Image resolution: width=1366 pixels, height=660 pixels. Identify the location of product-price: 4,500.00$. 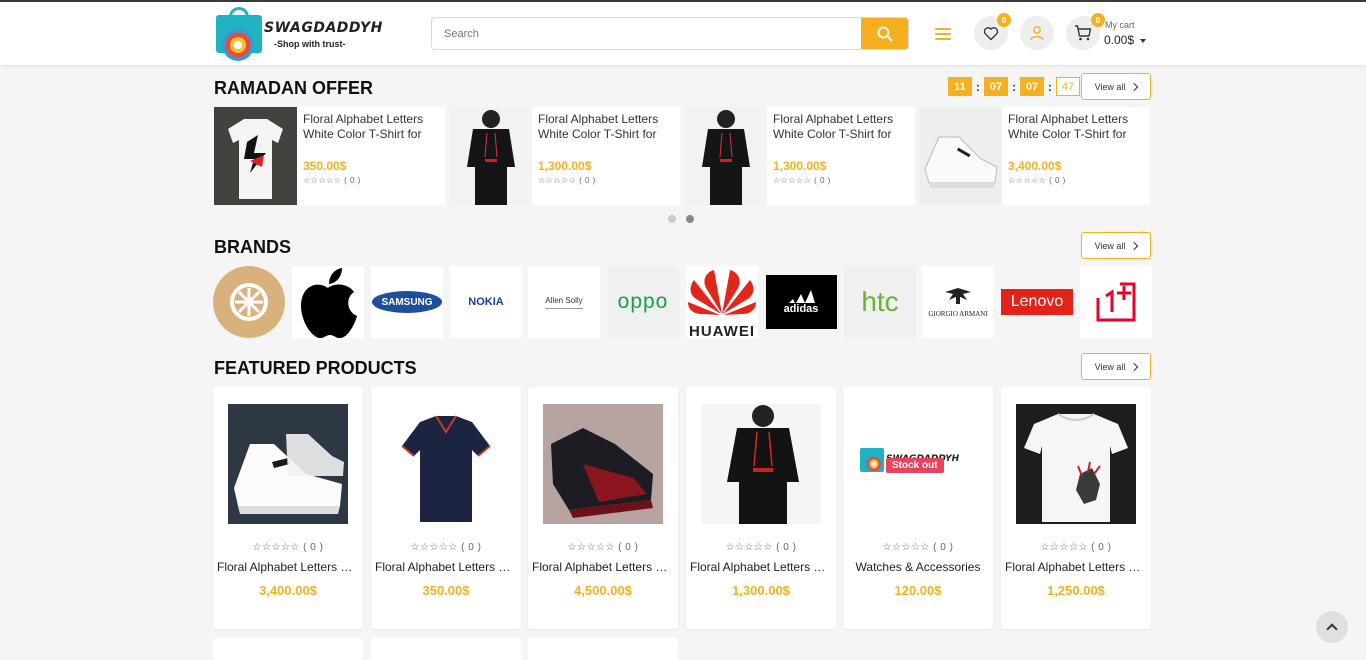
(603, 590).